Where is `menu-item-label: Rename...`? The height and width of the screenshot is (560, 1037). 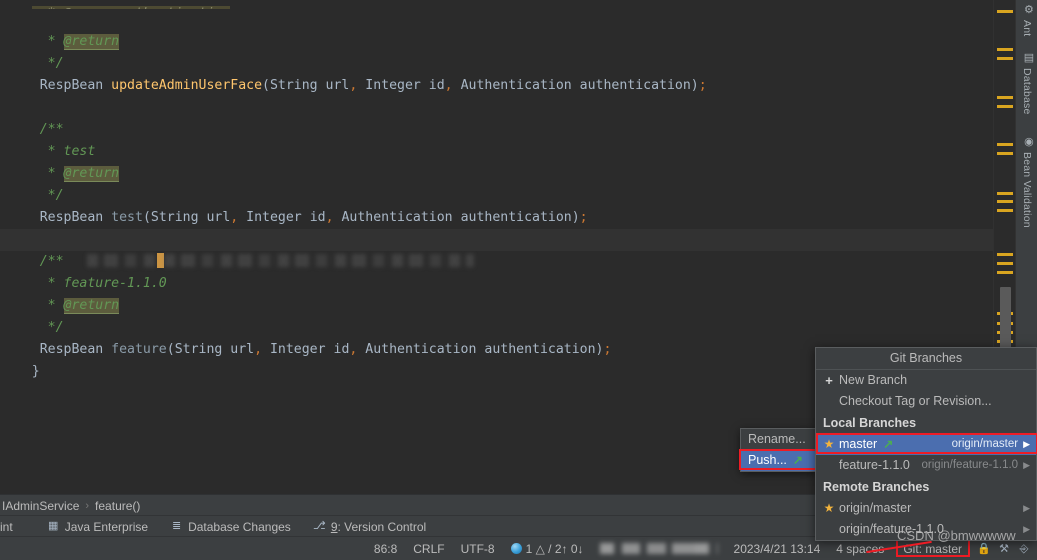
menu-item-label: Rename... is located at coordinates (777, 439).